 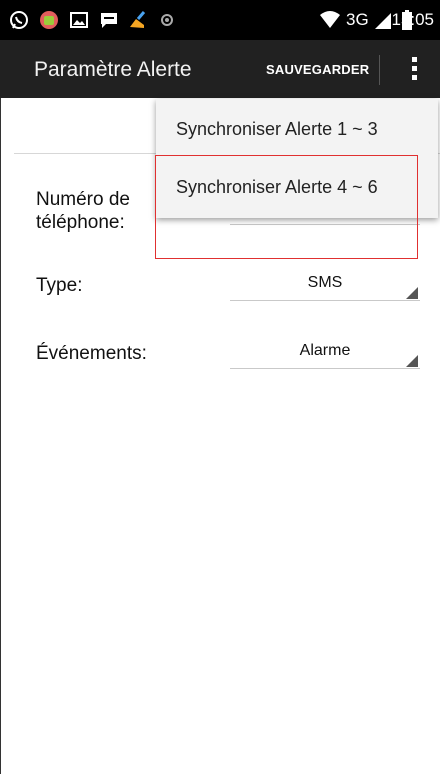 What do you see at coordinates (220, 69) in the screenshot?
I see `app-bar: Paramètre Alerte SAUVEGARDER` at bounding box center [220, 69].